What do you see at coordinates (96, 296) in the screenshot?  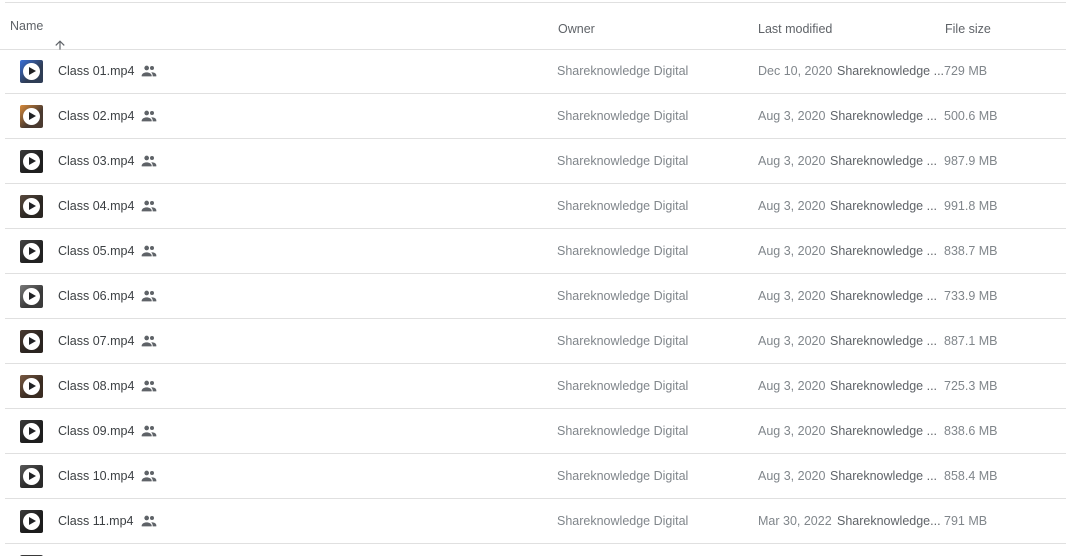 I see `file-name: Class 06.mp4` at bounding box center [96, 296].